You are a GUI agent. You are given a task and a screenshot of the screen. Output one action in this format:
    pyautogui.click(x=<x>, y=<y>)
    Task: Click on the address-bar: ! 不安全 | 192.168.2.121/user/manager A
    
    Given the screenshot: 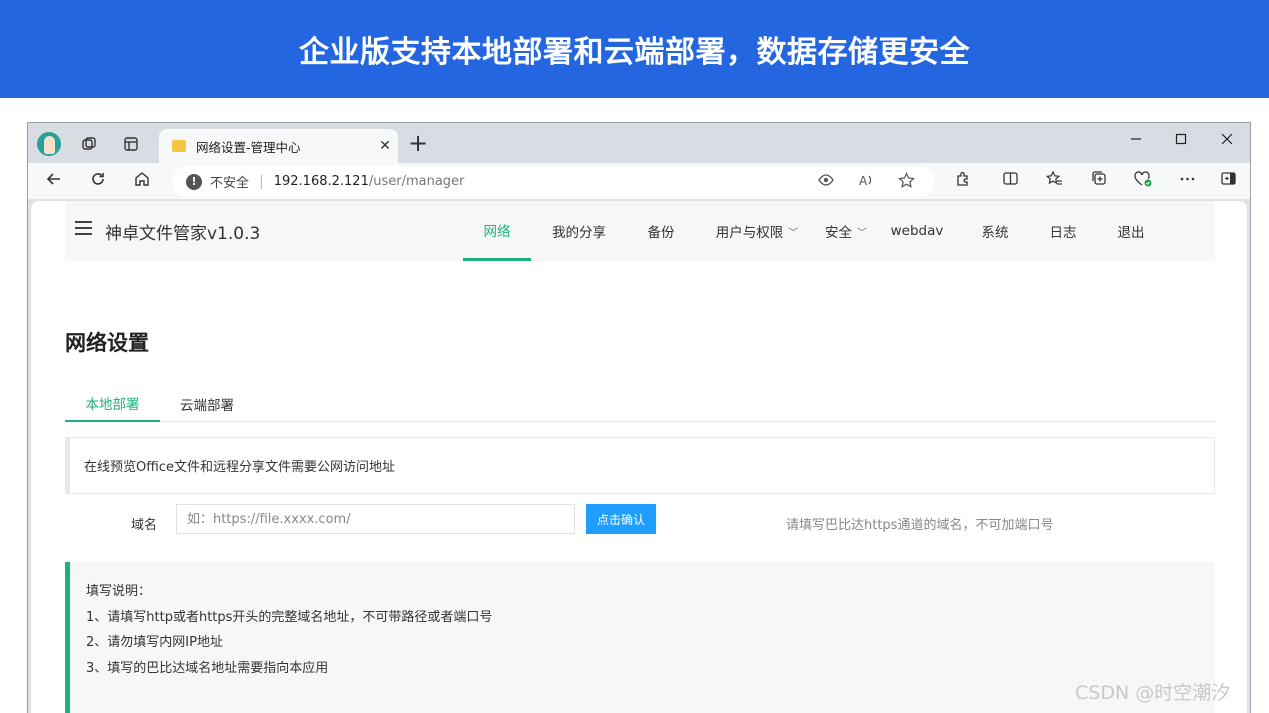 What is the action you would take?
    pyautogui.click(x=553, y=181)
    